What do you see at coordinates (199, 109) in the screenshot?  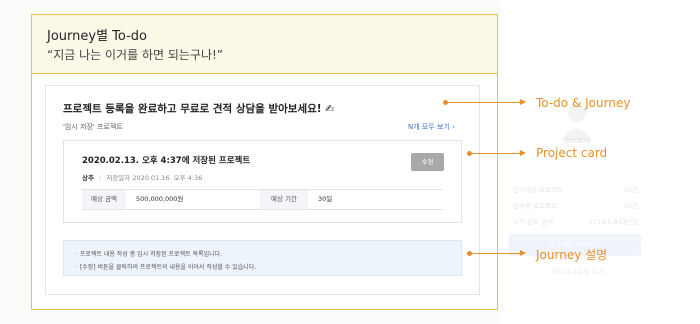 I see `todo-title: 프로젝트 등록을 완료하고 무료로 견적 상담을 받아보세요! ✍` at bounding box center [199, 109].